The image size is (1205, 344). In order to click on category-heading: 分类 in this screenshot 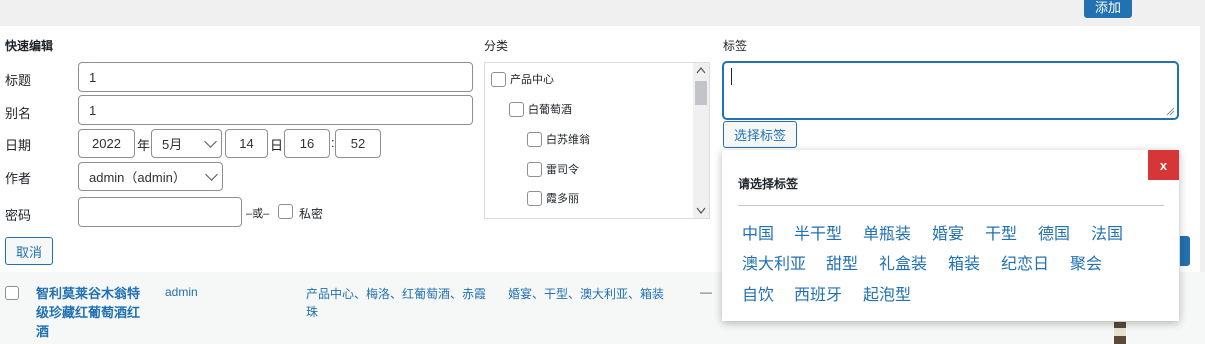, I will do `click(496, 46)`.